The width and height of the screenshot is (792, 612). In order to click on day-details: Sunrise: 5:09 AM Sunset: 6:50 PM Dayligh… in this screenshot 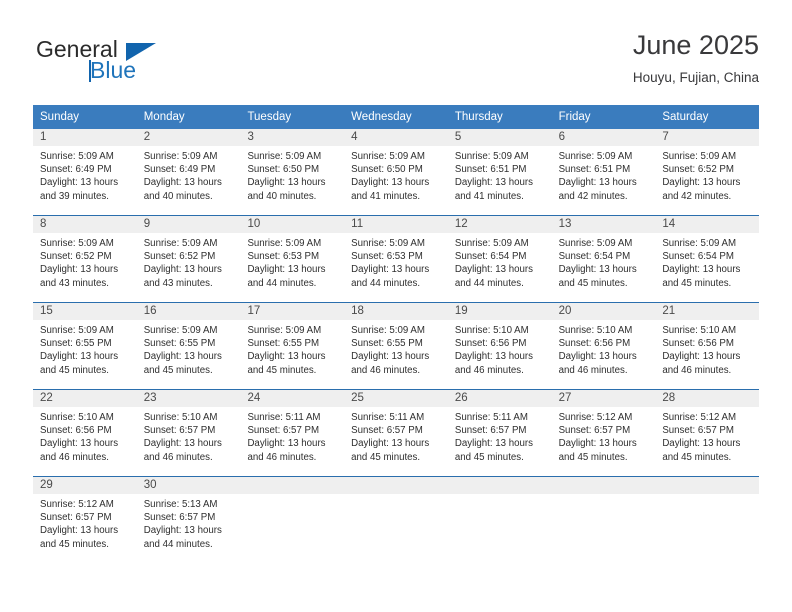, I will do `click(292, 174)`.